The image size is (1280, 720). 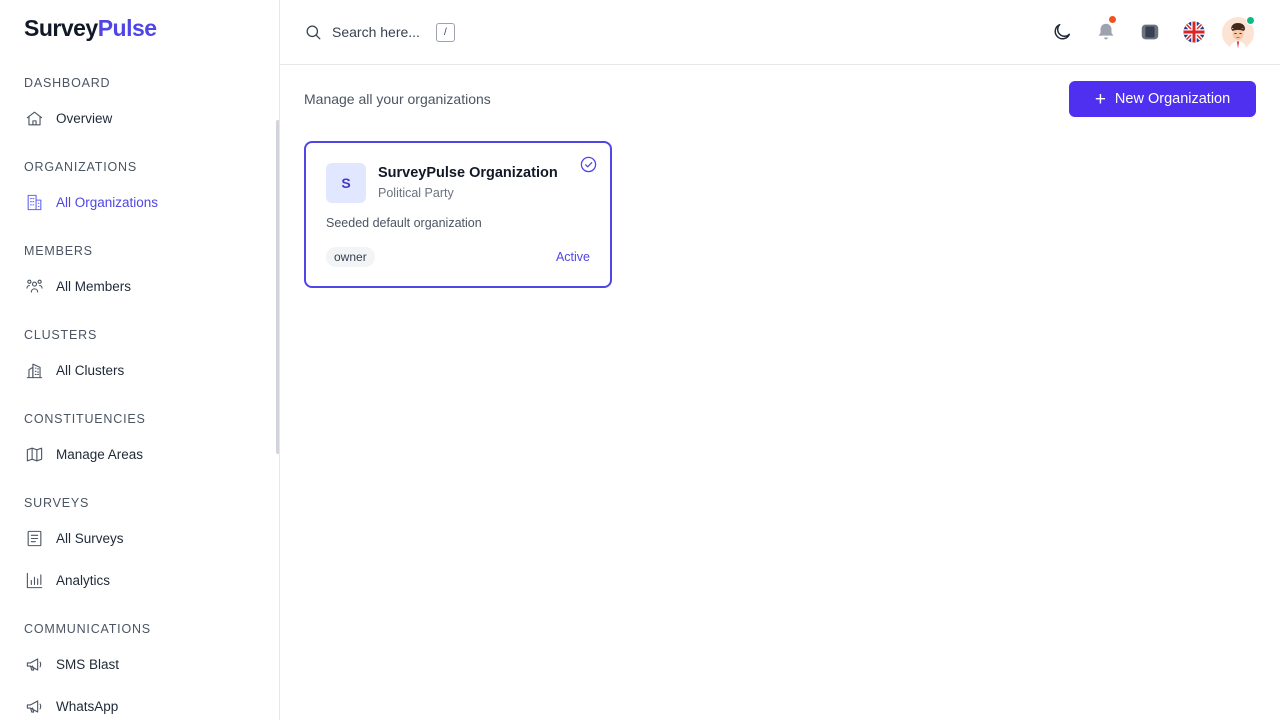 I want to click on document-icon, so click(x=34, y=538).